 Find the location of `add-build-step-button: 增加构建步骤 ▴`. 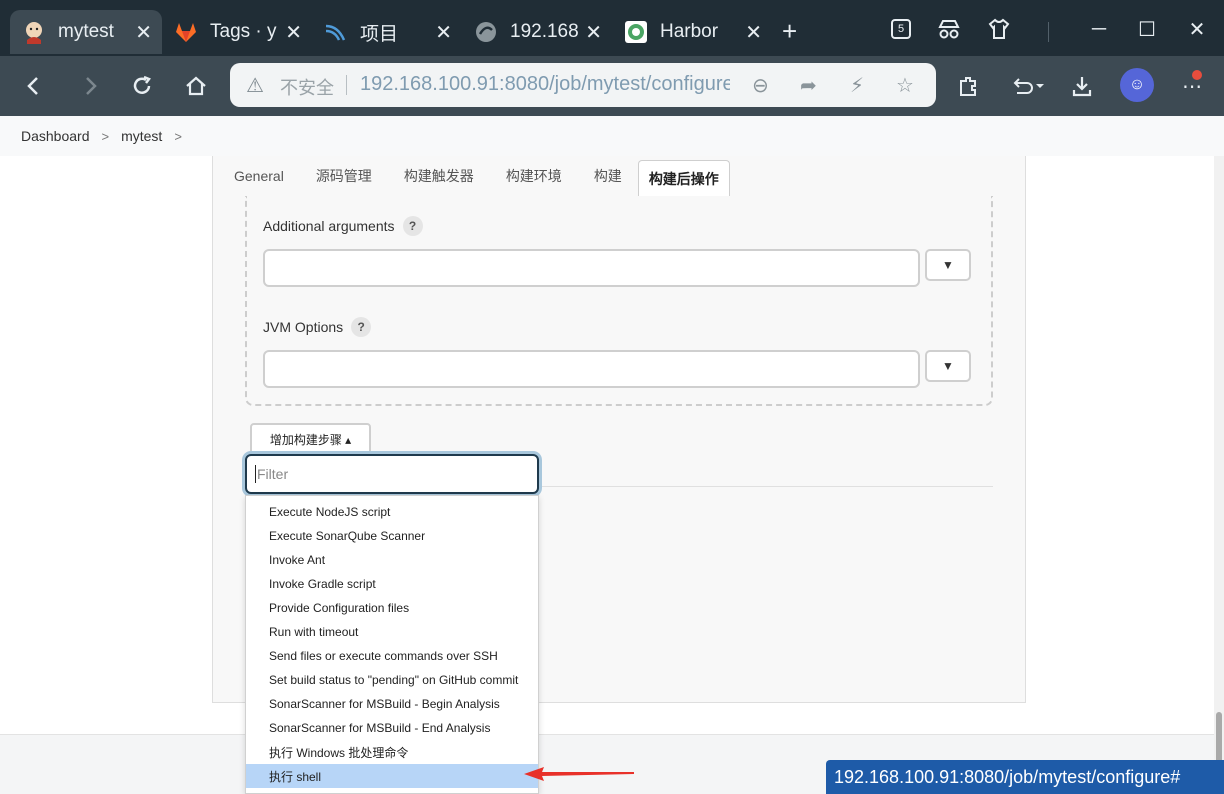

add-build-step-button: 增加构建步骤 ▴ is located at coordinates (310, 439).